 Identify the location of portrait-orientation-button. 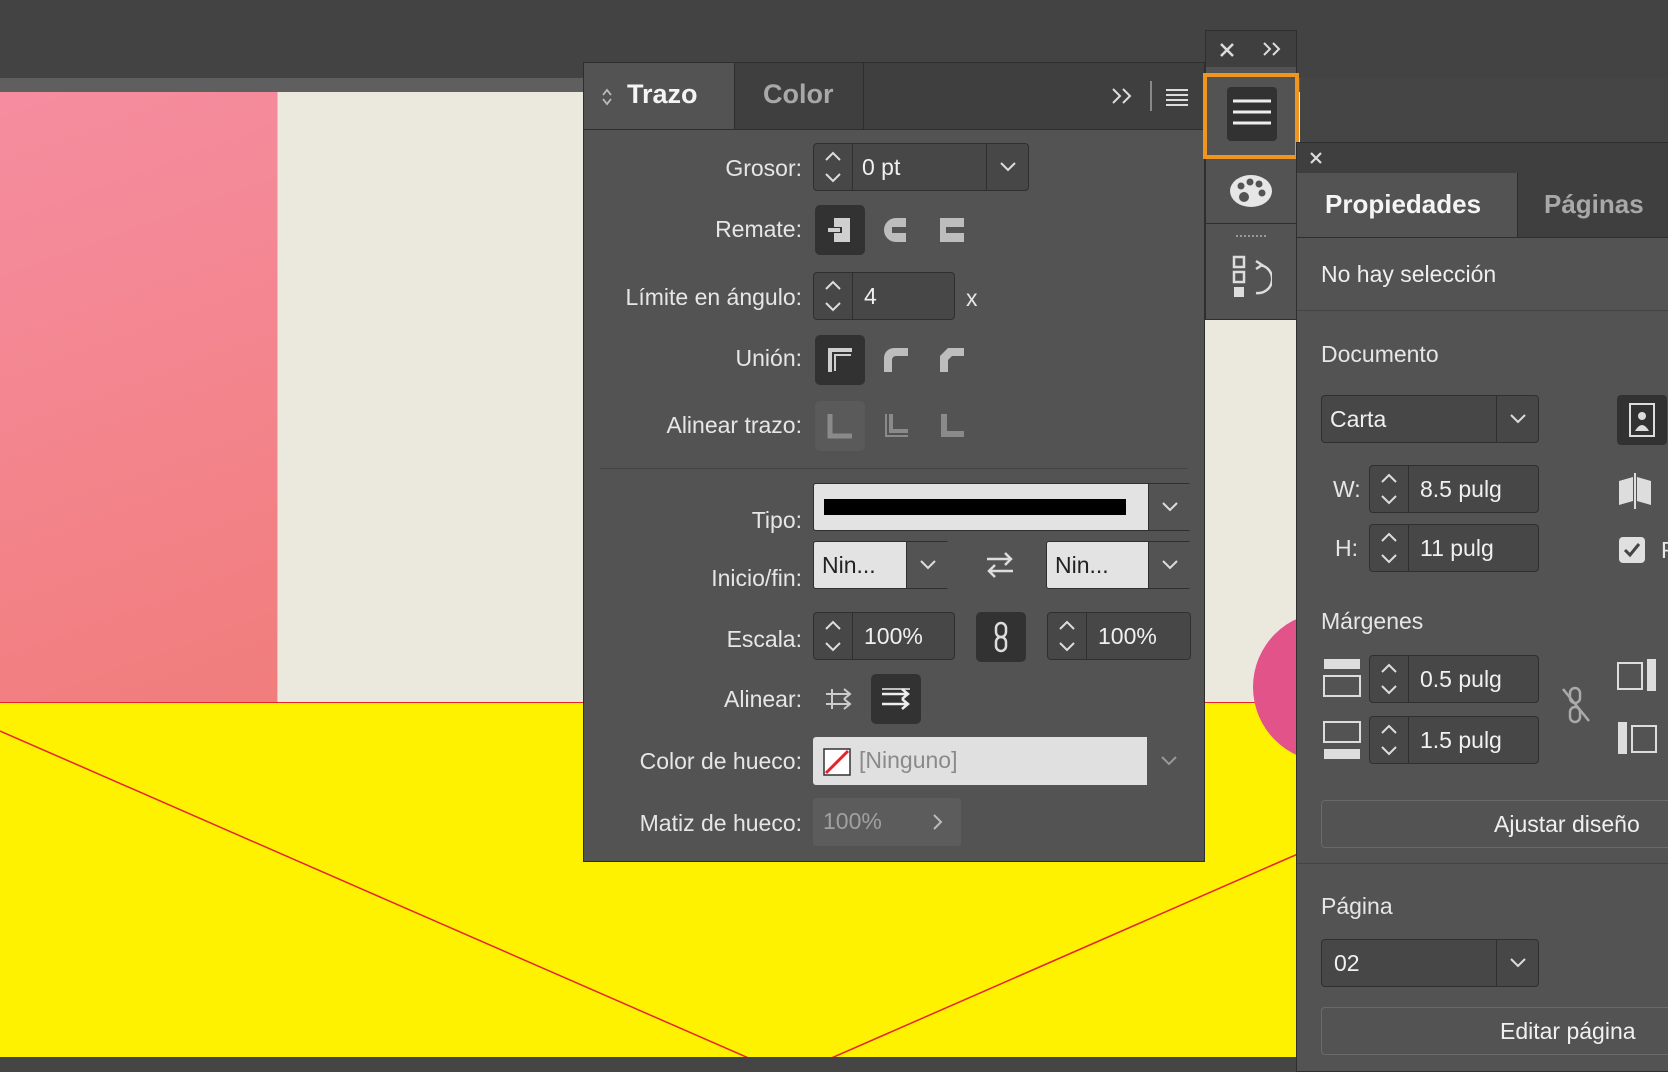
(1642, 420).